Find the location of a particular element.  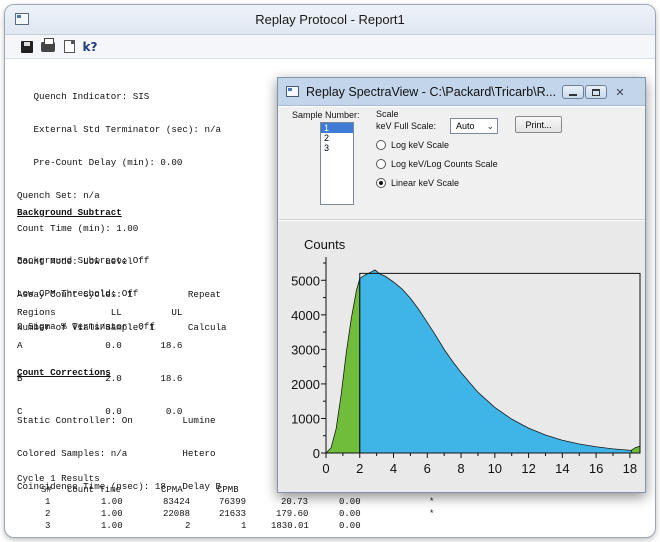

minimize-button is located at coordinates (573, 92).